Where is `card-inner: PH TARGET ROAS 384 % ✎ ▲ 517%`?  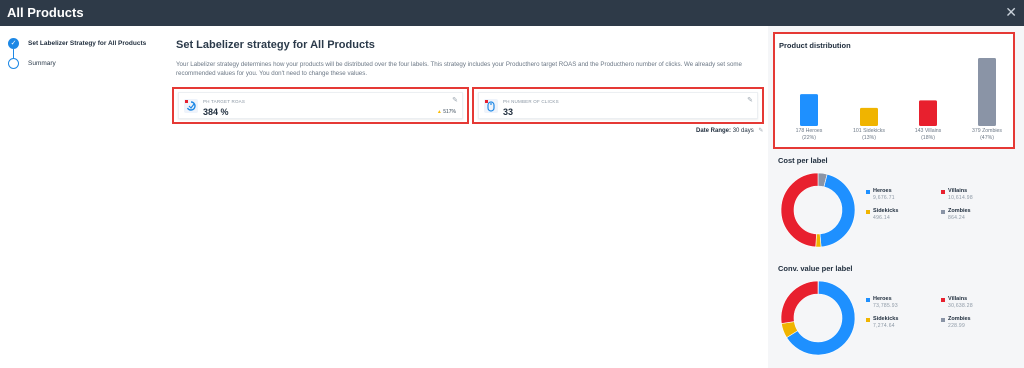 card-inner: PH TARGET ROAS 384 % ✎ ▲ 517% is located at coordinates (320, 105).